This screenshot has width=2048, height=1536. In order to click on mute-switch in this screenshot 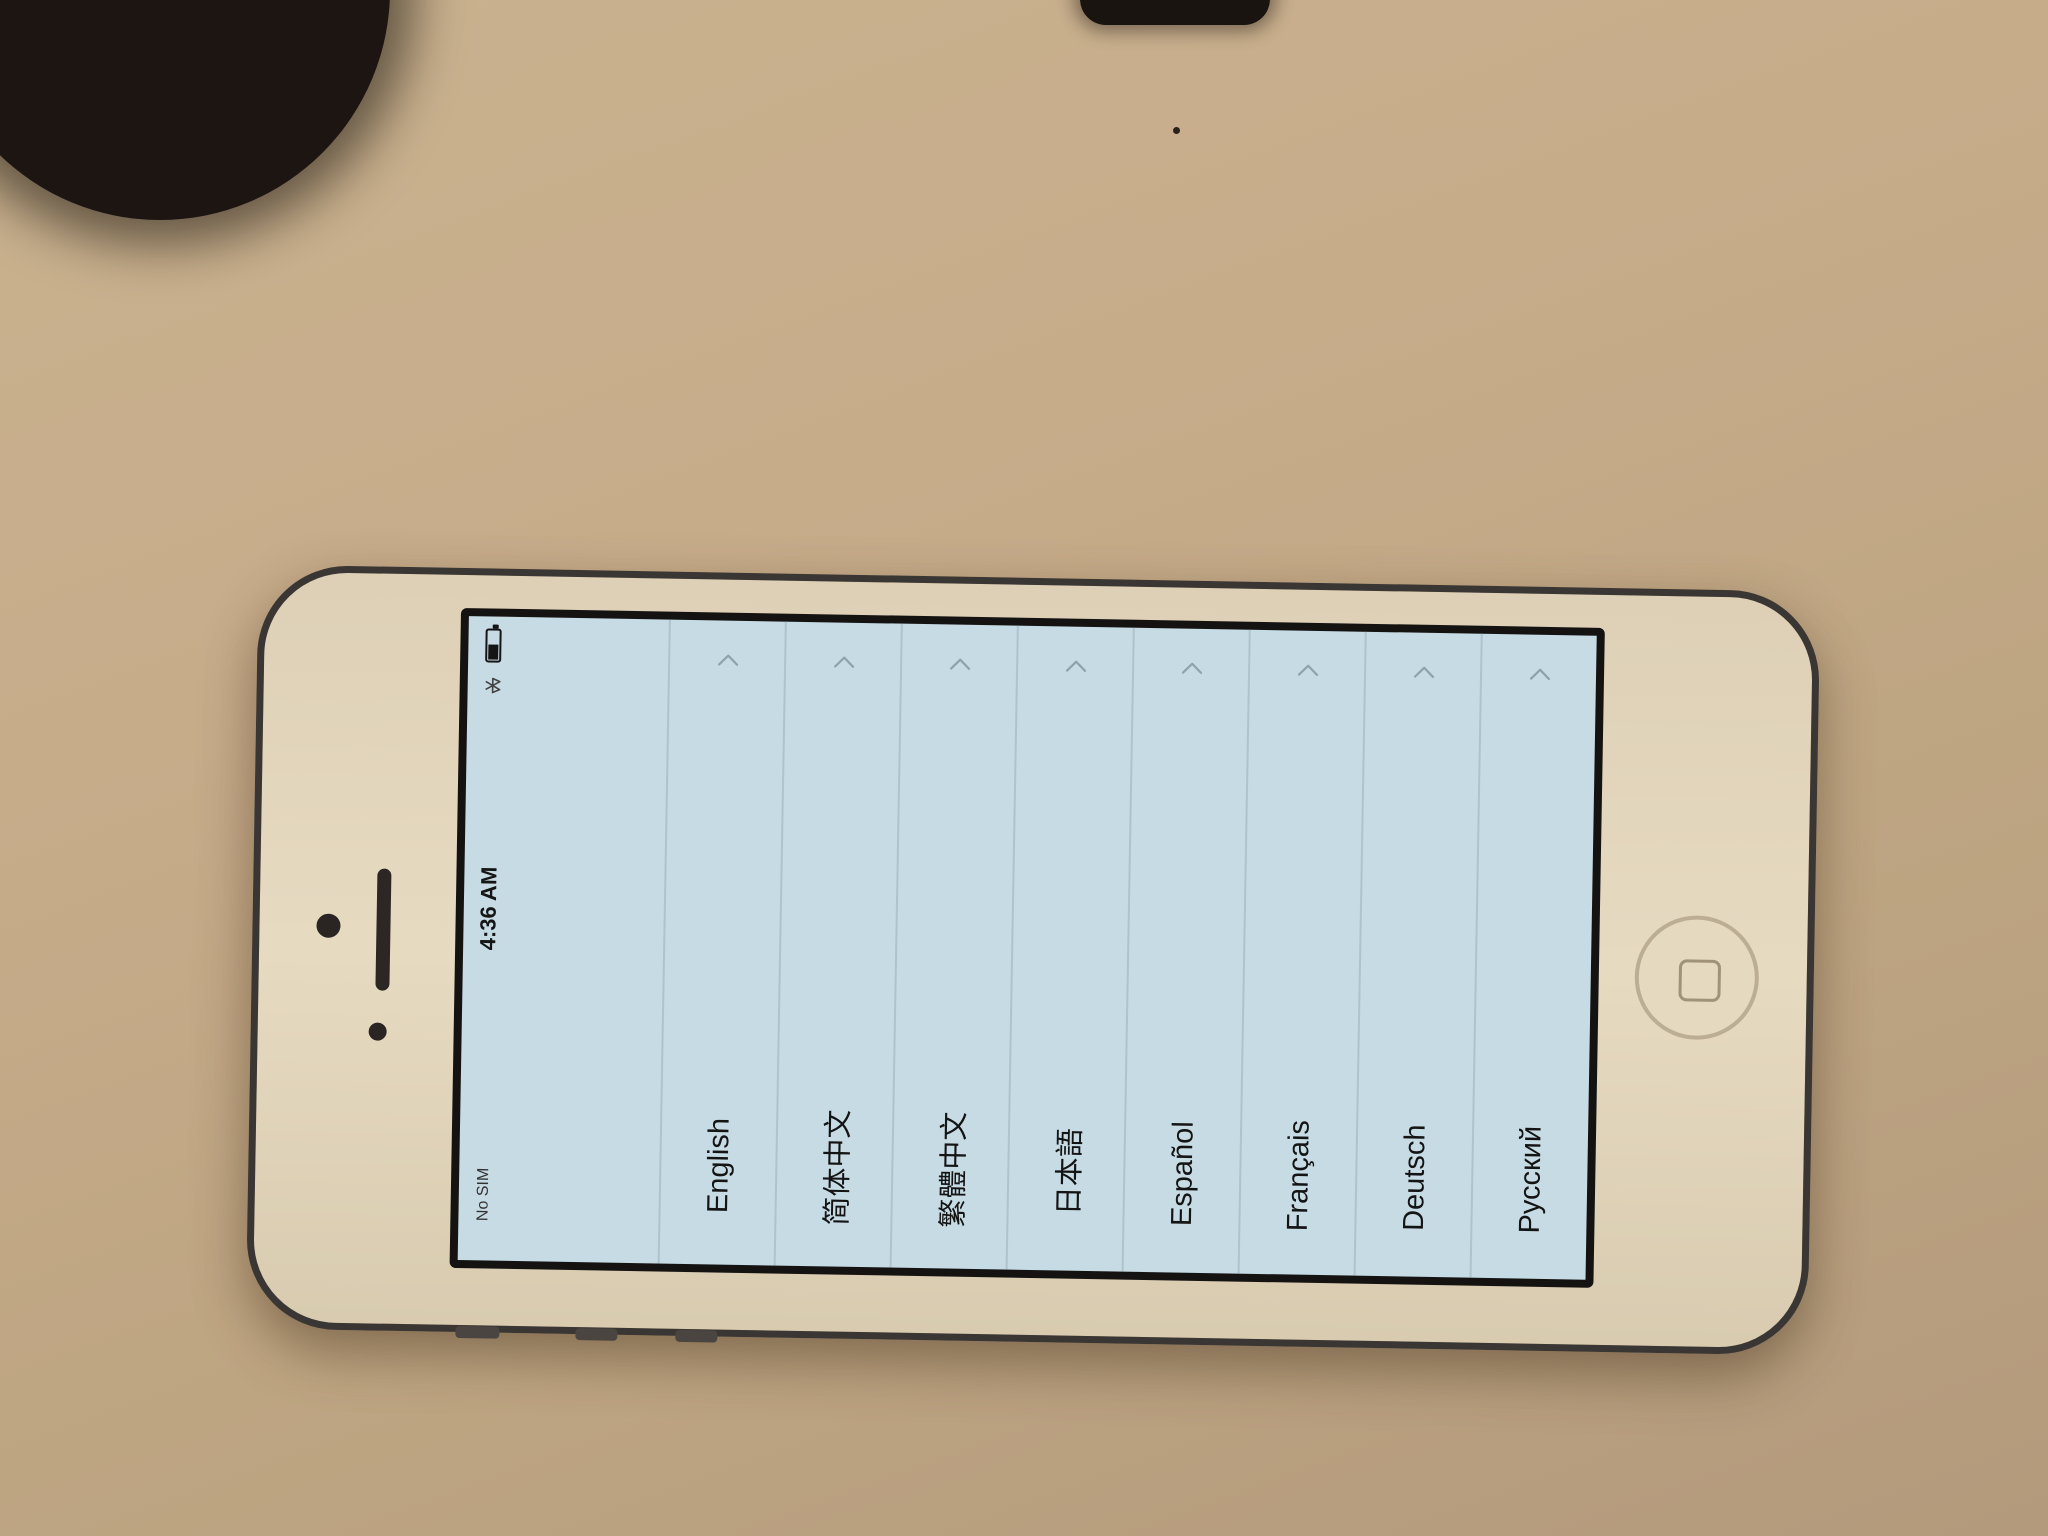, I will do `click(696, 1336)`.